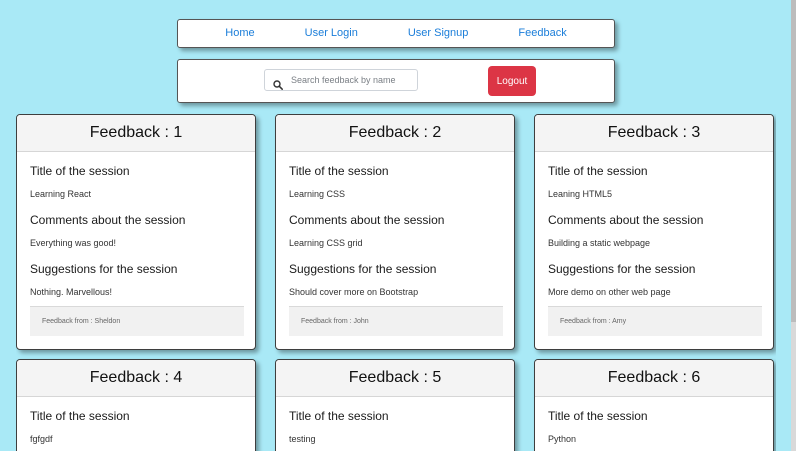 Image resolution: width=796 pixels, height=451 pixels. What do you see at coordinates (326, 243) in the screenshot?
I see `comments-value: Learning CSS grid` at bounding box center [326, 243].